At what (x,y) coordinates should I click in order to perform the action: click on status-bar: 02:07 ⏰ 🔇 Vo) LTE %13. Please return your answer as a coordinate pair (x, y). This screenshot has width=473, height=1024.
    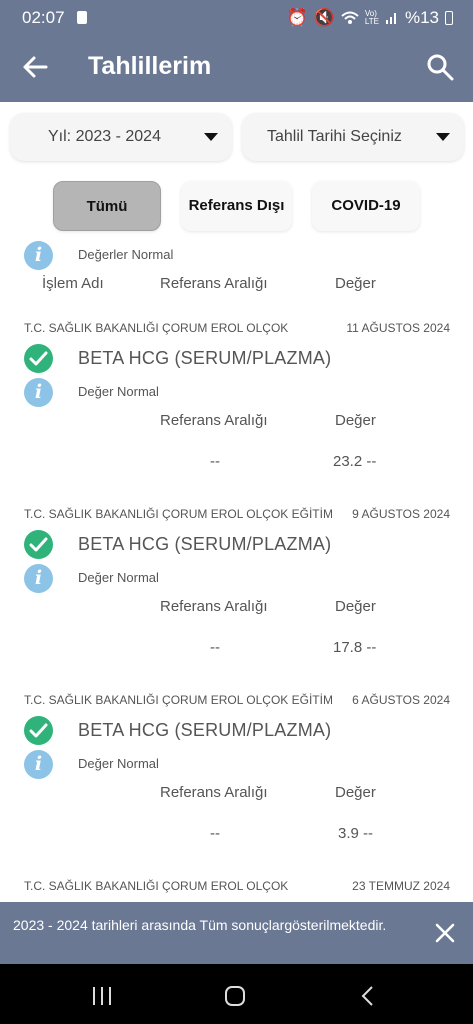
    Looking at the image, I should click on (236, 17).